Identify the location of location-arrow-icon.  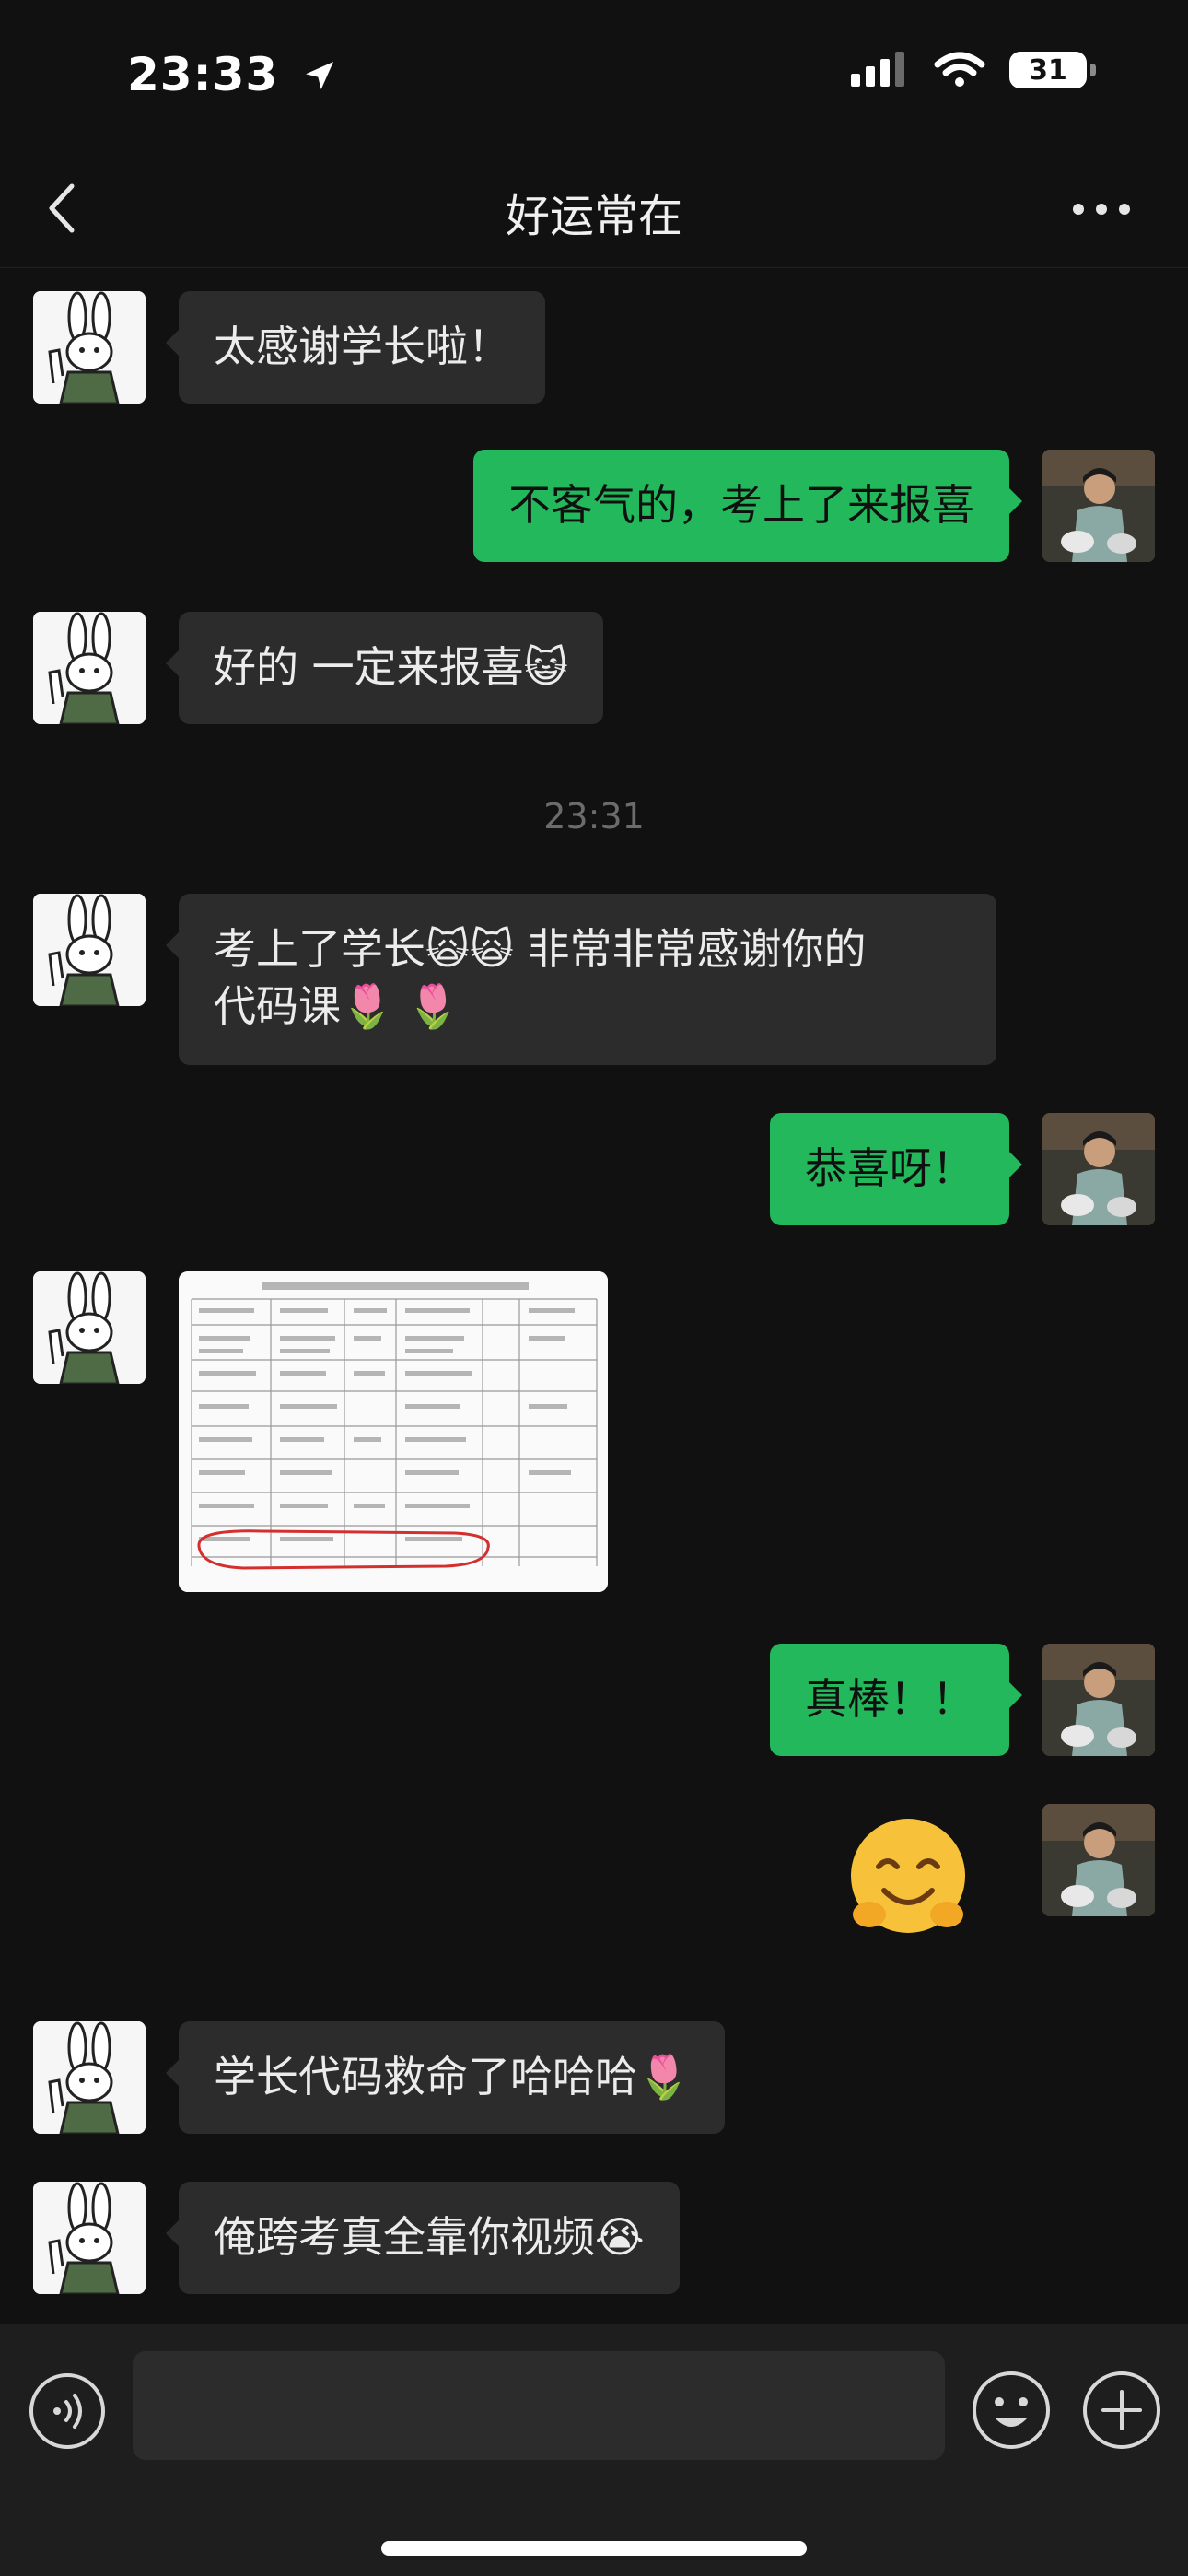
(319, 75).